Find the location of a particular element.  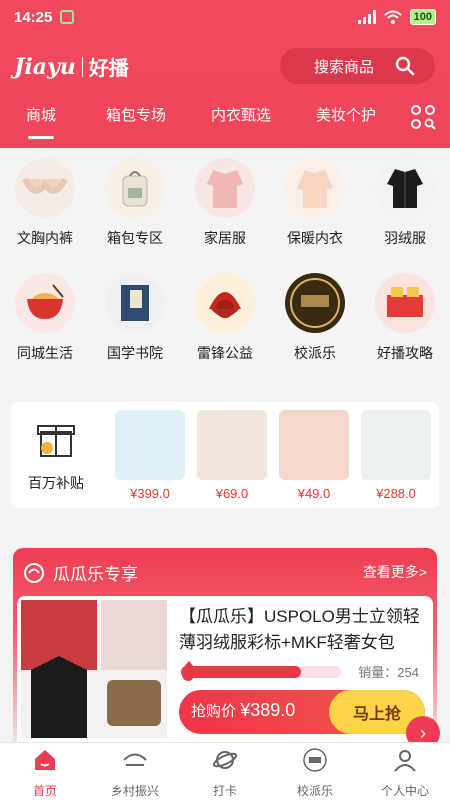

category-school: 校派乐 is located at coordinates (315, 318).